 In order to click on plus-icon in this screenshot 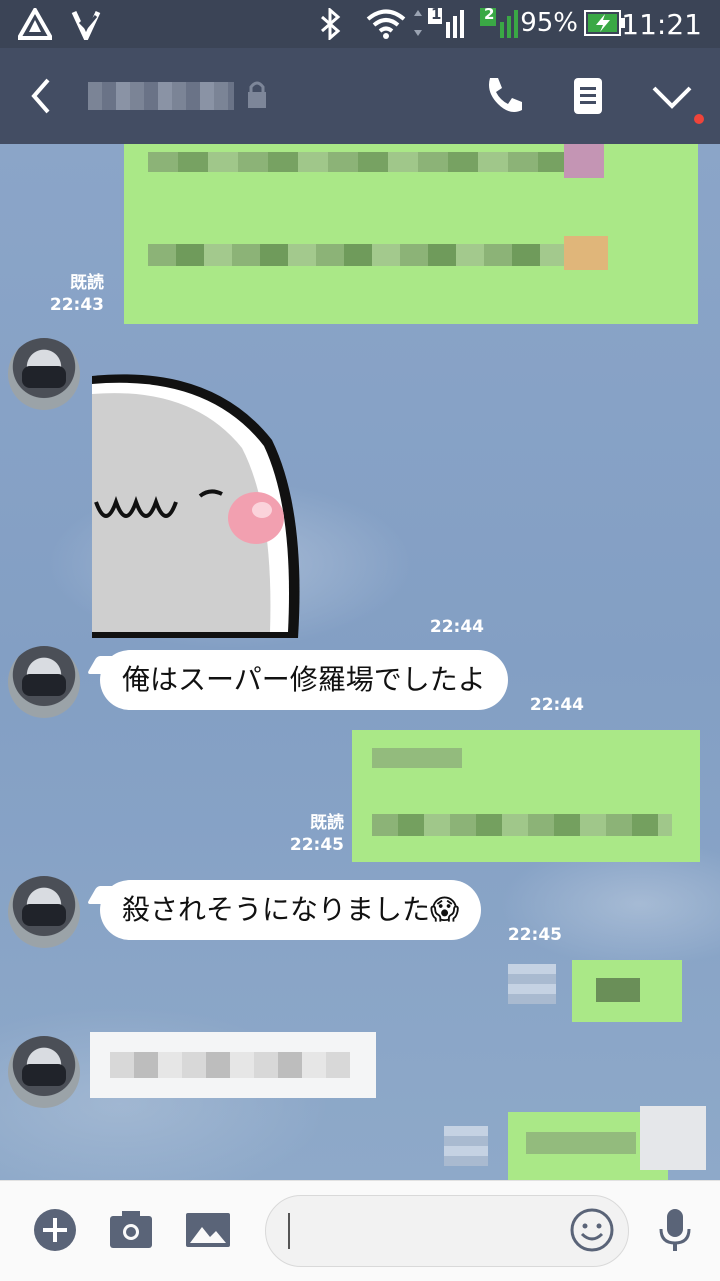, I will do `click(55, 1230)`.